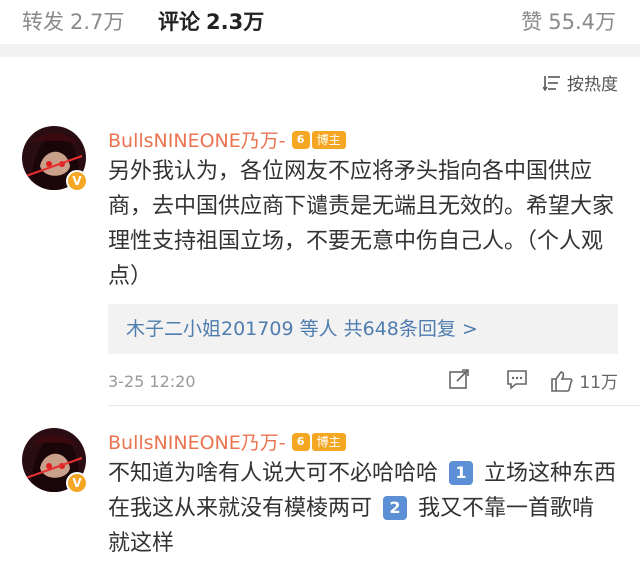 The width and height of the screenshot is (640, 562). I want to click on thumbs-up-icon, so click(562, 381).